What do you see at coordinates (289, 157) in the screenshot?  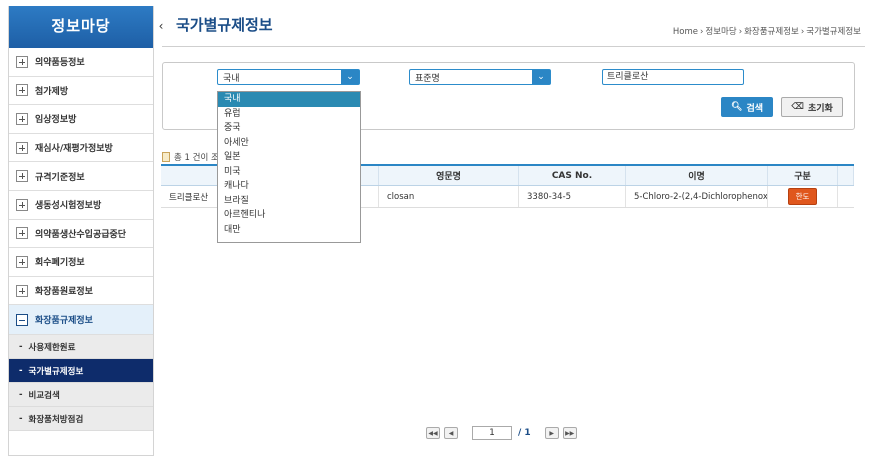 I see `dropdown-option: 일본` at bounding box center [289, 157].